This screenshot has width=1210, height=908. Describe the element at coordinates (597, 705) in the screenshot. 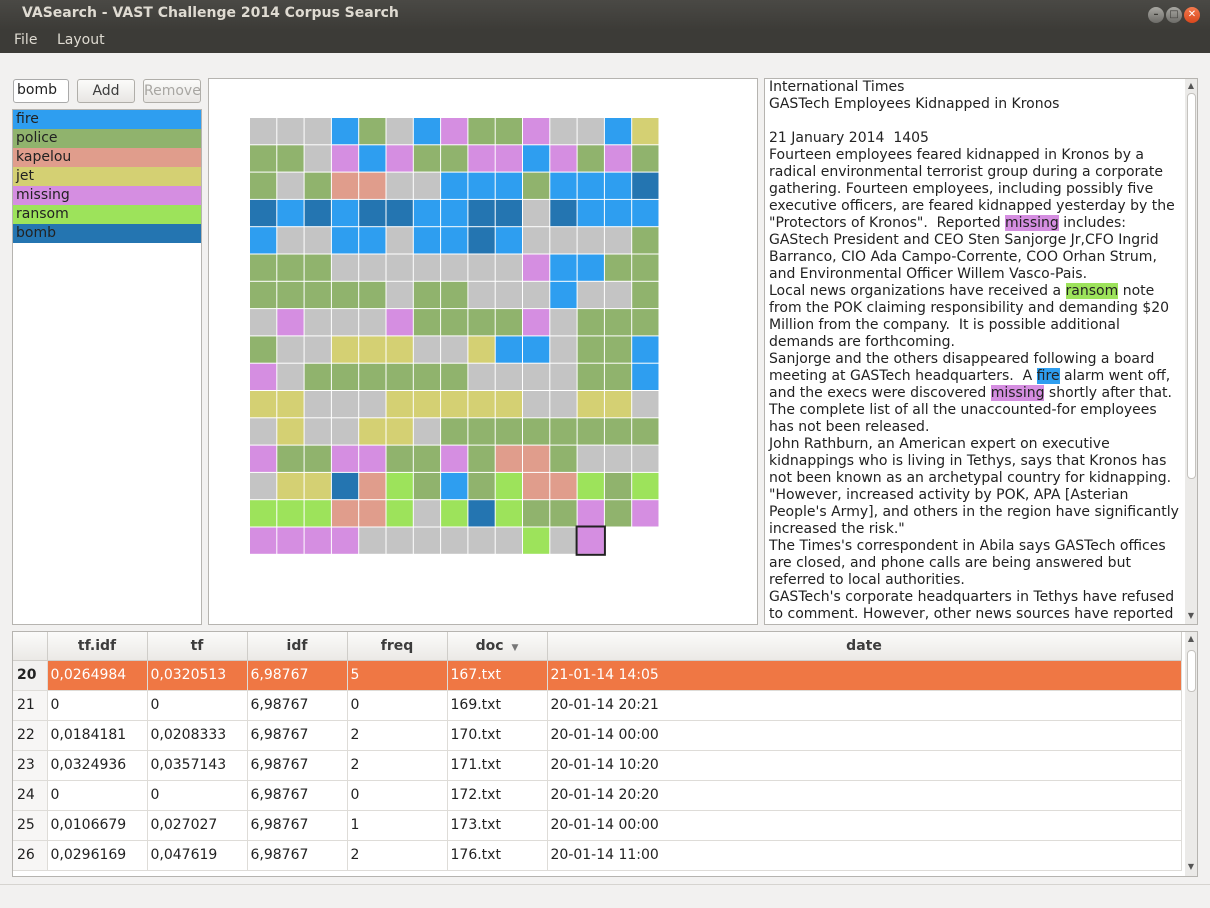

I see `table-row: 21 0 0 6,98767 0 169.txt 20-01-14 20:21` at that location.